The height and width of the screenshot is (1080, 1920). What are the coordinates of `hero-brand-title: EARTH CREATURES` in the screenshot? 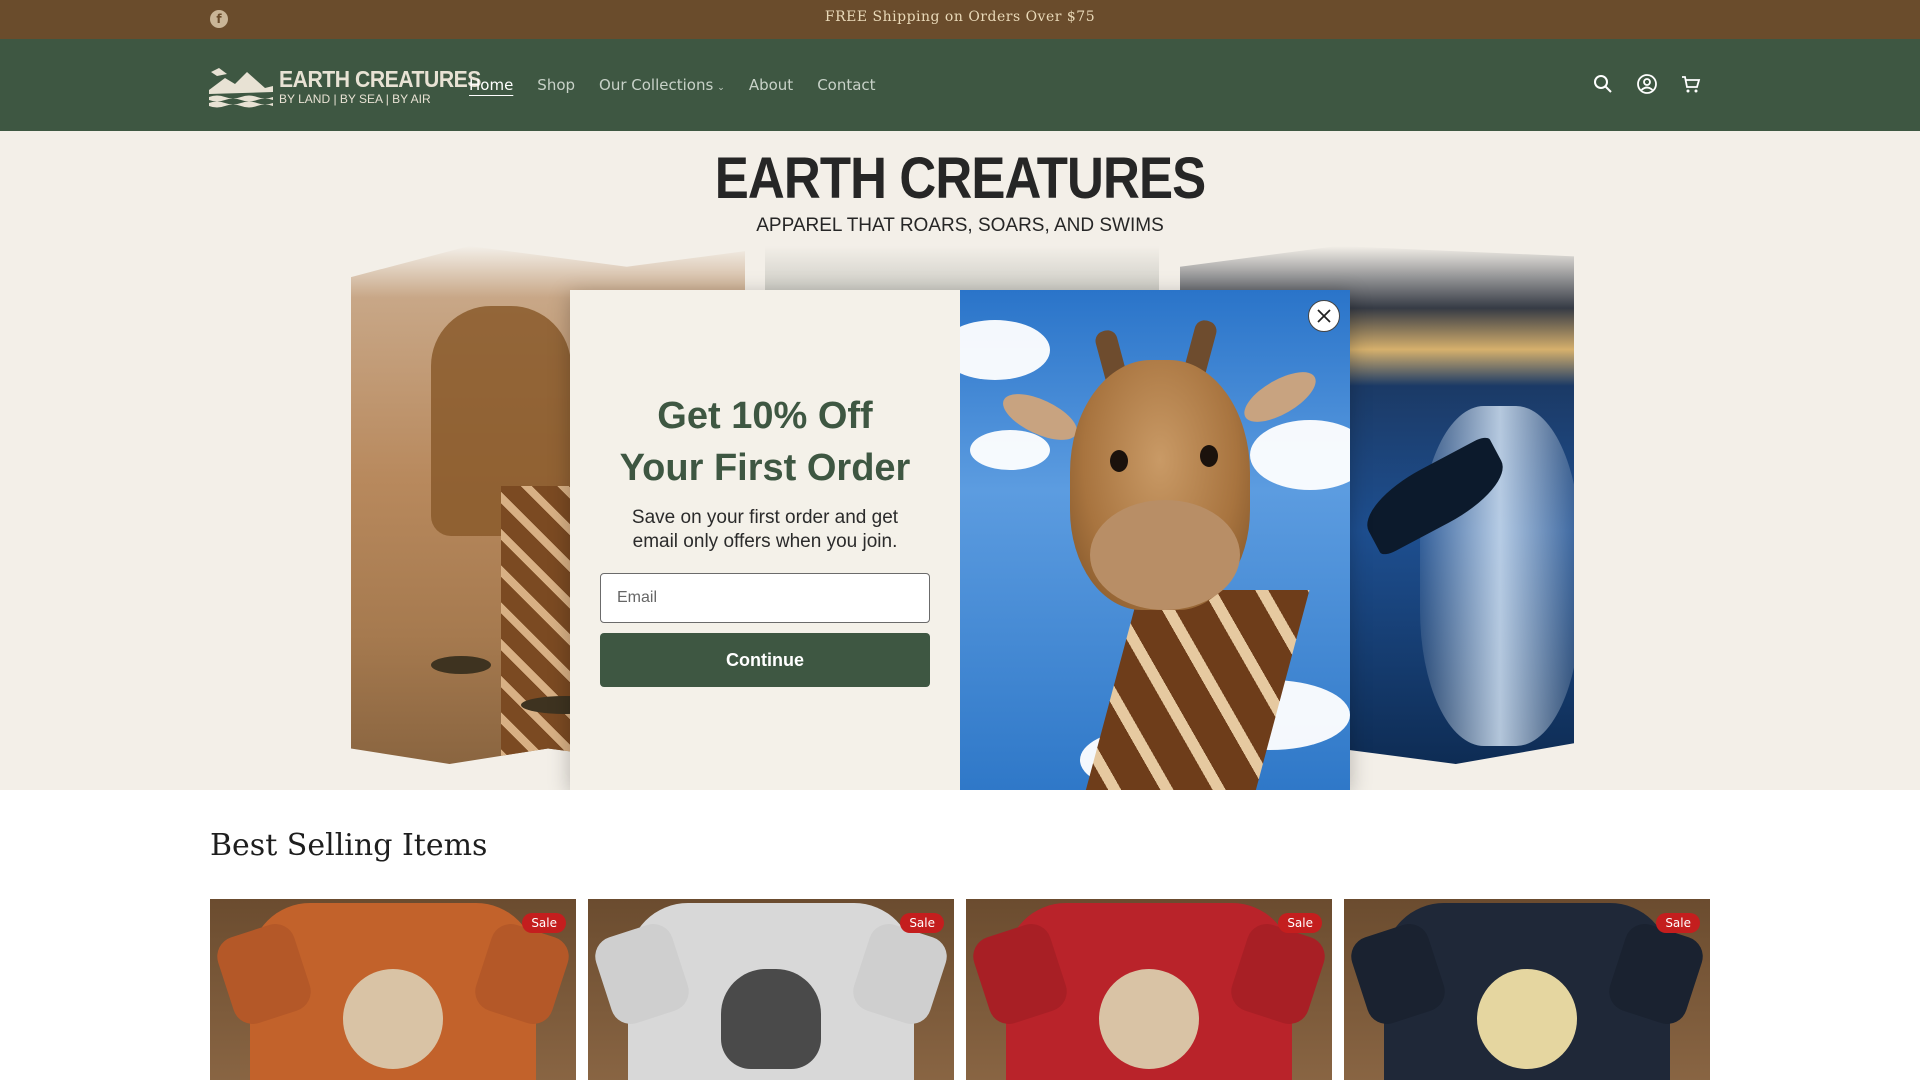 It's located at (960, 178).